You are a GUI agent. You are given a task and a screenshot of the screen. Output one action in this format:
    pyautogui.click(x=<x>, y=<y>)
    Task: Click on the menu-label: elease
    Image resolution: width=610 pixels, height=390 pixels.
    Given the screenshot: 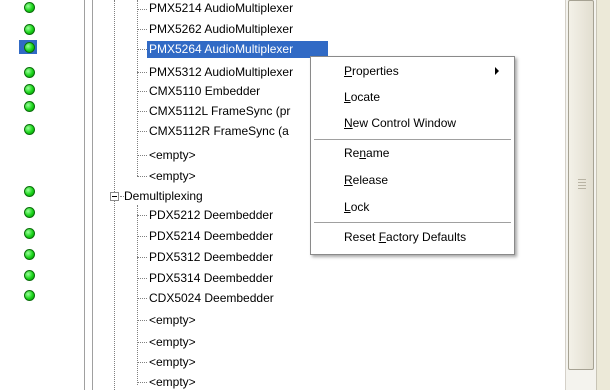 What is the action you would take?
    pyautogui.click(x=370, y=180)
    